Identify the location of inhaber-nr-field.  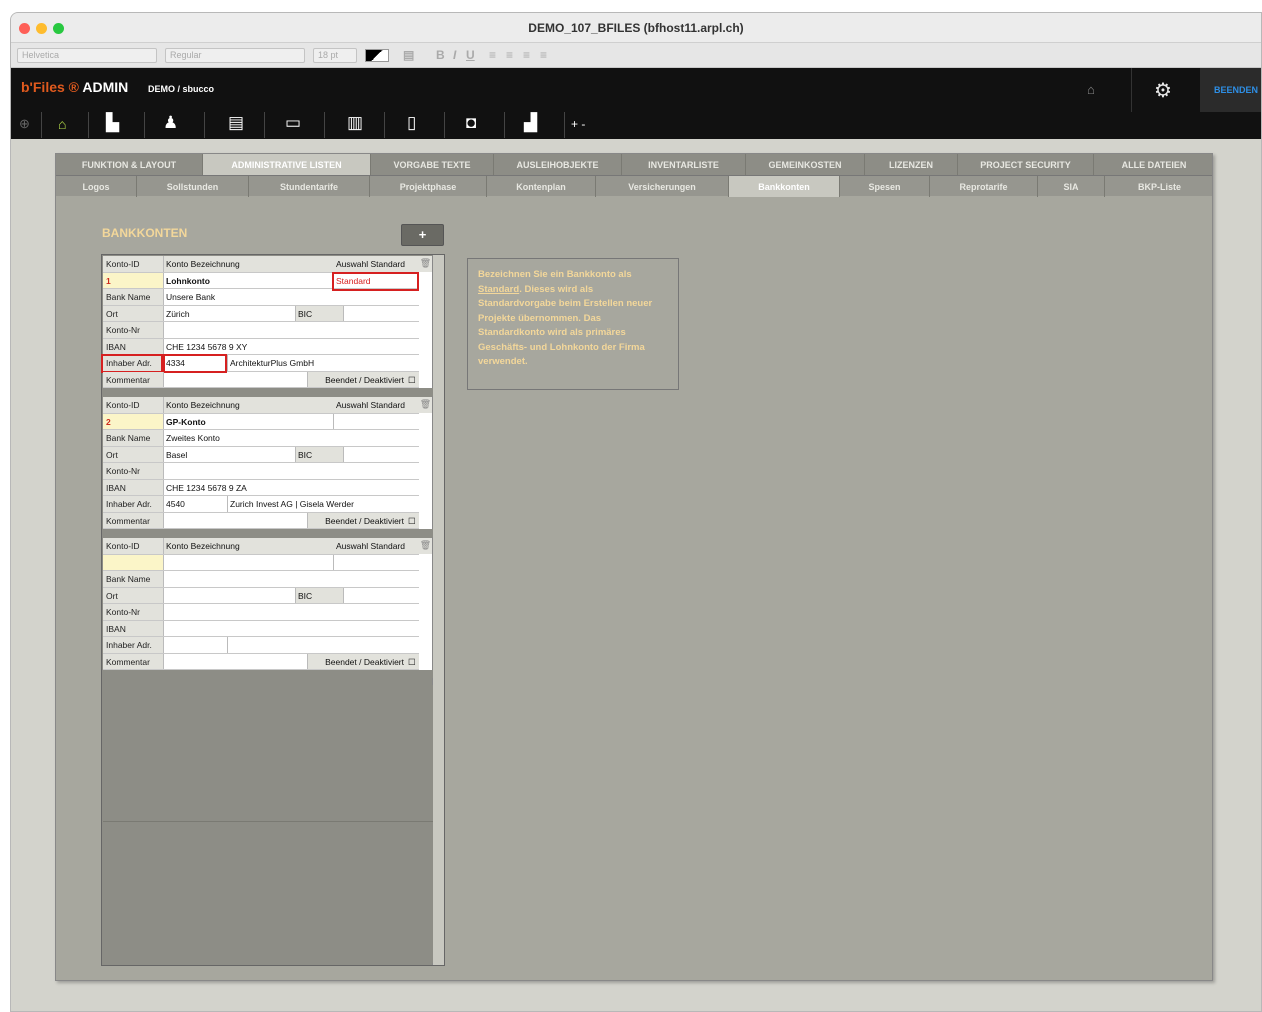
(196, 645).